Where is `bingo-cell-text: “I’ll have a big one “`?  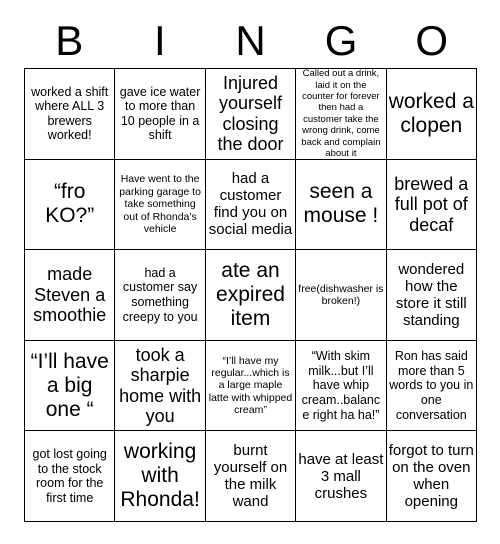 bingo-cell-text: “I’ll have a big one “ is located at coordinates (69, 385).